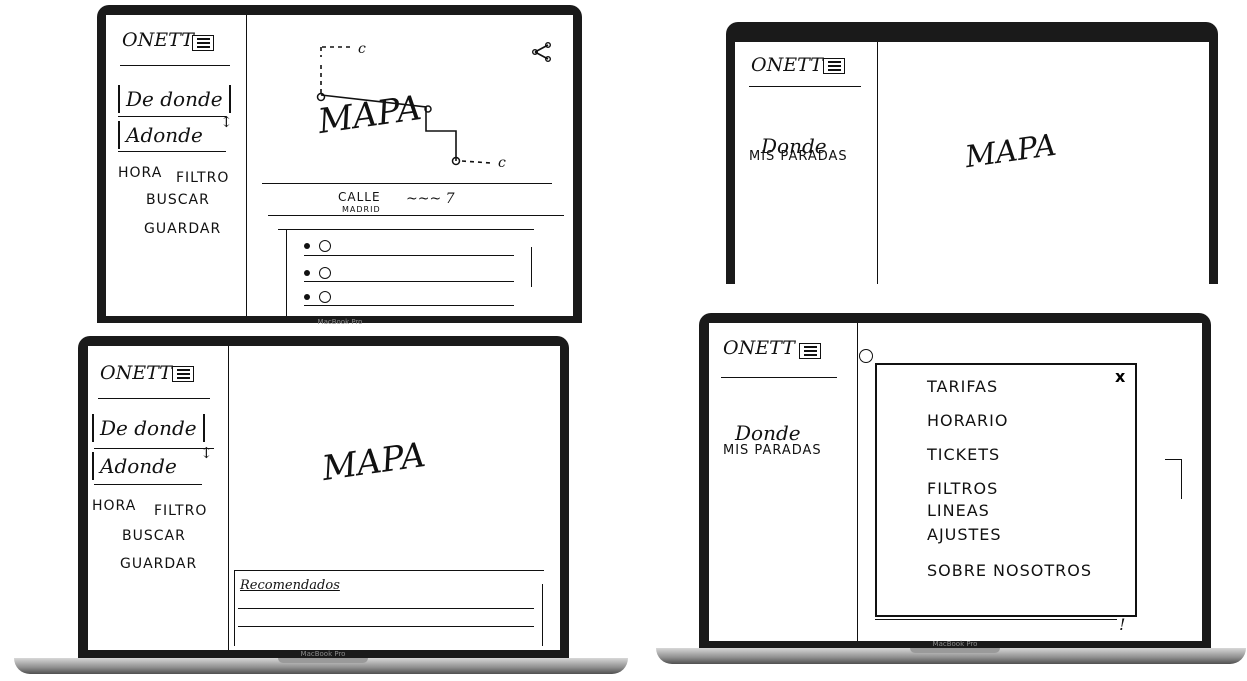  I want to click on recommended-panel-left, so click(234, 608).